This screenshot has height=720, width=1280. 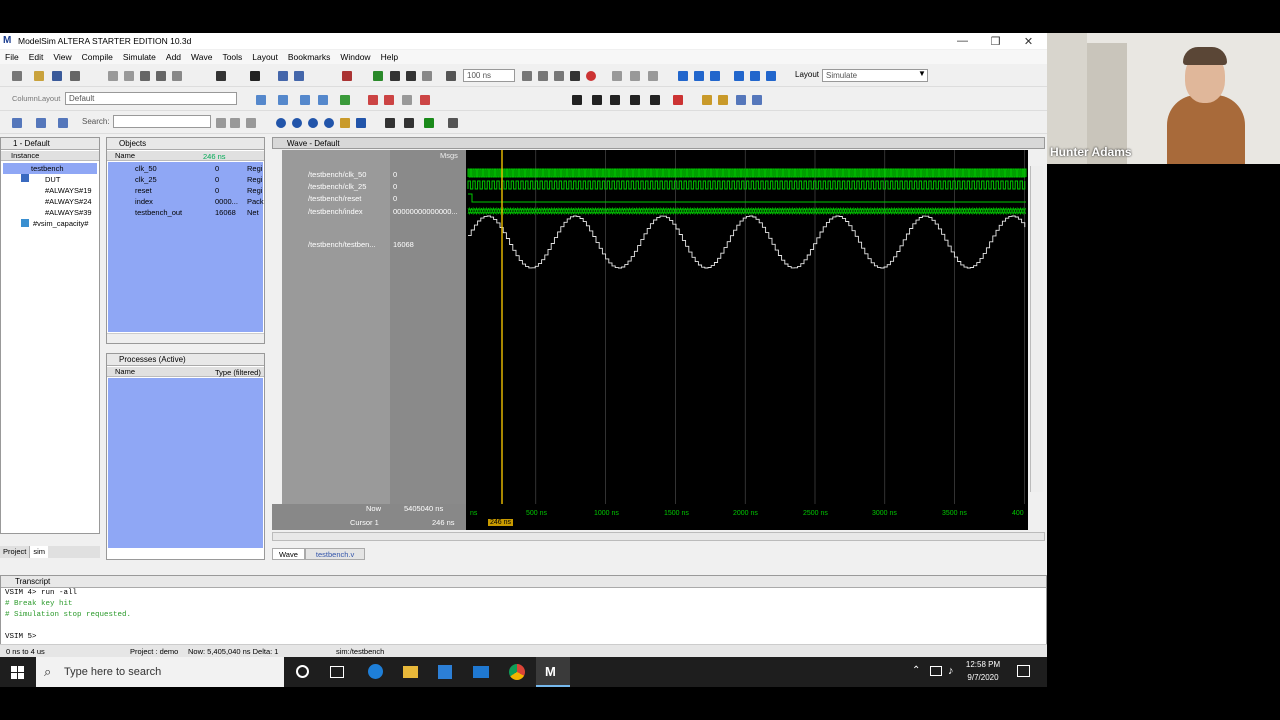 I want to click on wave-signal-clk-50: /testbench/clk_50, so click(x=337, y=174).